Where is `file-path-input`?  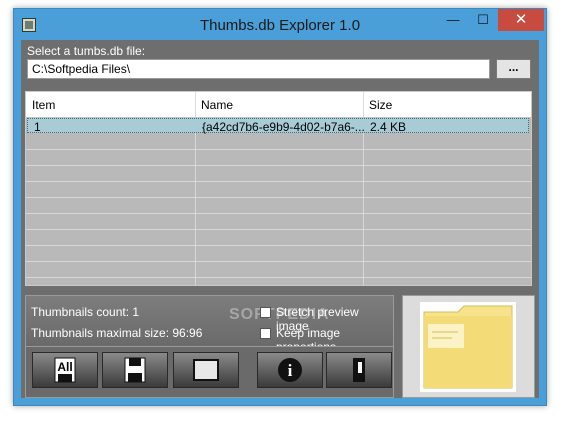
file-path-input is located at coordinates (258, 69).